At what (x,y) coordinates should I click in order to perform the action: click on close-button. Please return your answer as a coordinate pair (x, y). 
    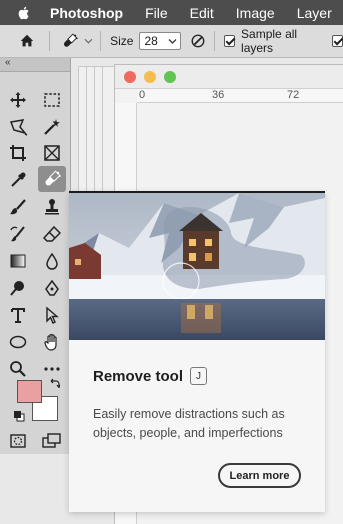
    Looking at the image, I should click on (130, 77).